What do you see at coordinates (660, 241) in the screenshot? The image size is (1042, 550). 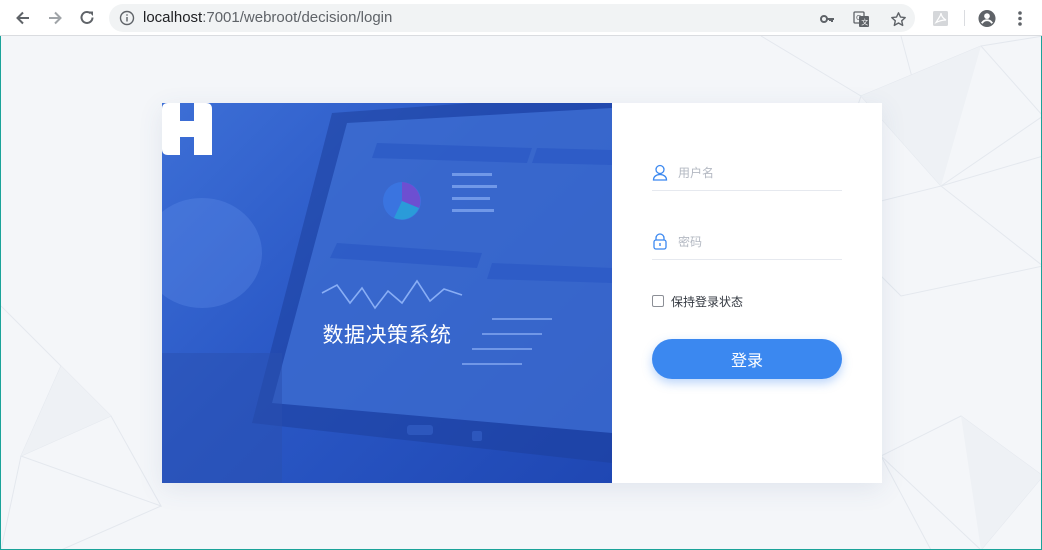 I see `lock-icon` at bounding box center [660, 241].